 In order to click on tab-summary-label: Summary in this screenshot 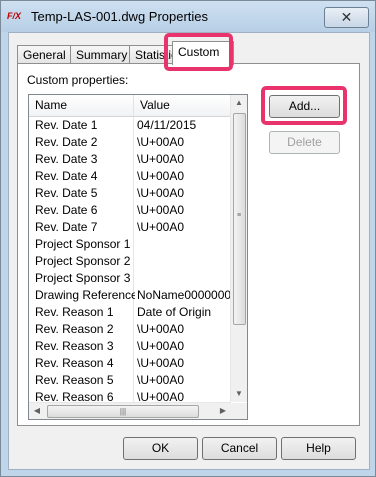, I will do `click(102, 55)`.